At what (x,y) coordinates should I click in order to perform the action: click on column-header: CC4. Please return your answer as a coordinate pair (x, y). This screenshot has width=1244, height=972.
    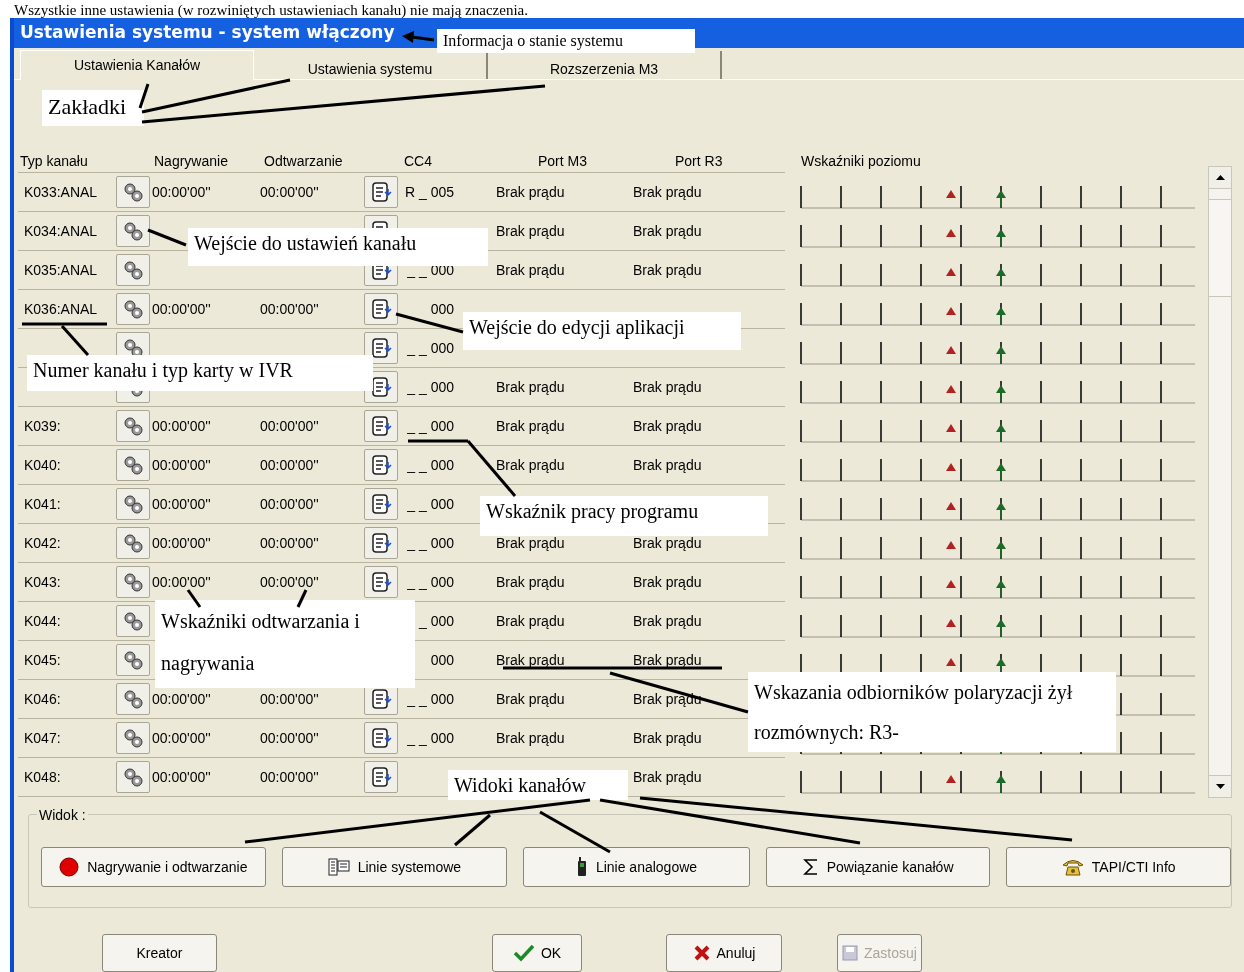
    Looking at the image, I should click on (418, 160).